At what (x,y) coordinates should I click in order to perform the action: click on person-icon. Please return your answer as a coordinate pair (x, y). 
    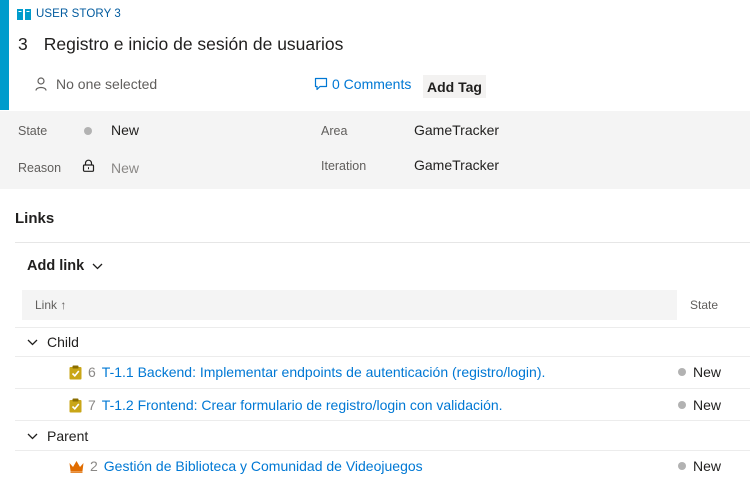
    Looking at the image, I should click on (41, 84).